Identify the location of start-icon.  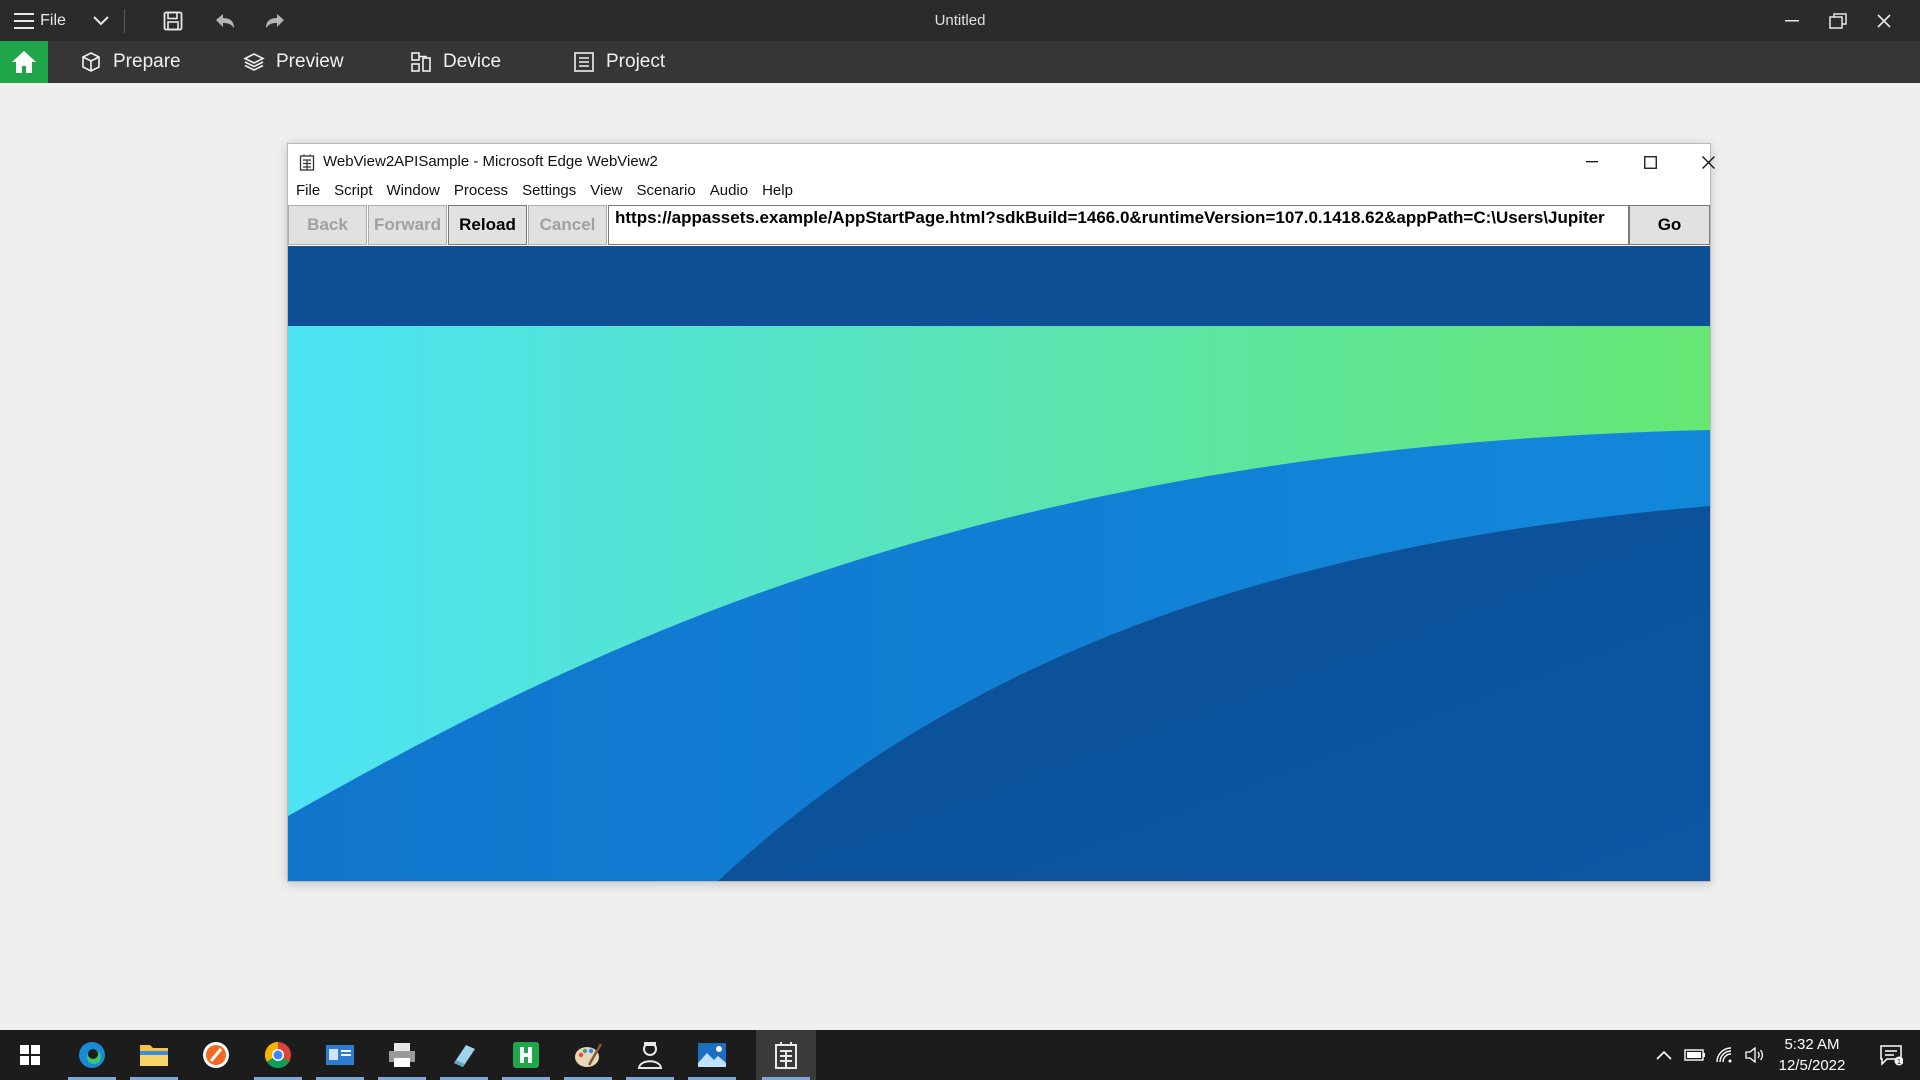
(30, 1055).